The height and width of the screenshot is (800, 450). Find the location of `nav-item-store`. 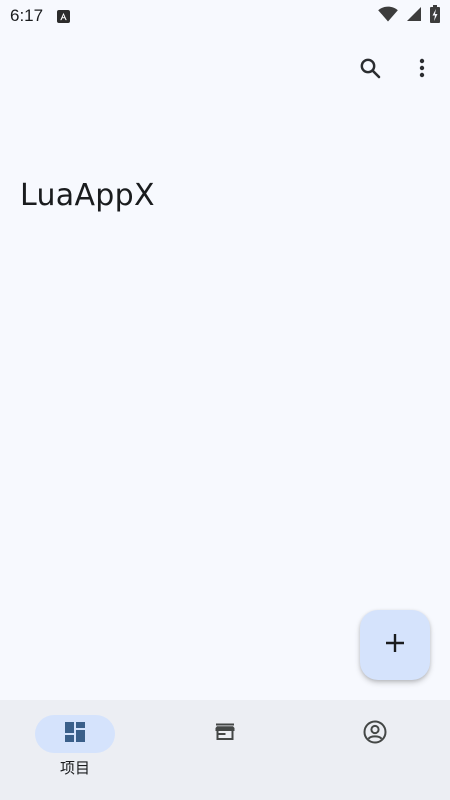

nav-item-store is located at coordinates (225, 750).